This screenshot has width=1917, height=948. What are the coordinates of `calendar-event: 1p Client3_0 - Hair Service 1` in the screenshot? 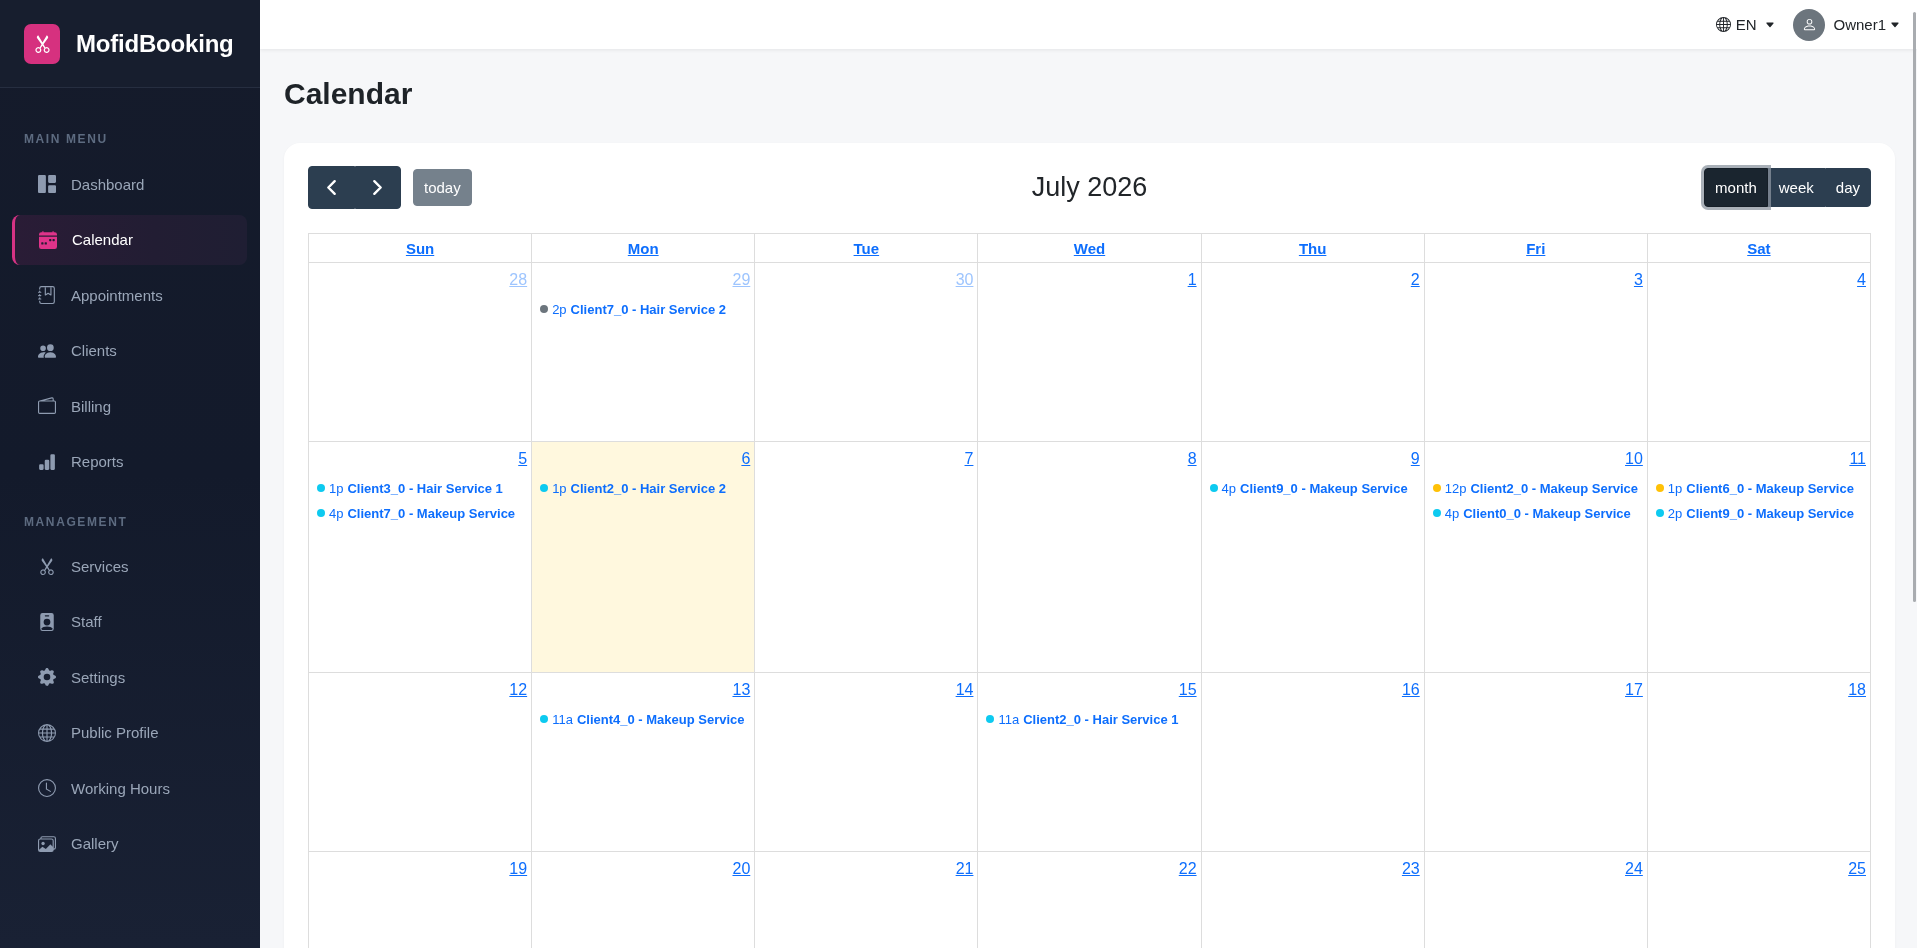 It's located at (410, 488).